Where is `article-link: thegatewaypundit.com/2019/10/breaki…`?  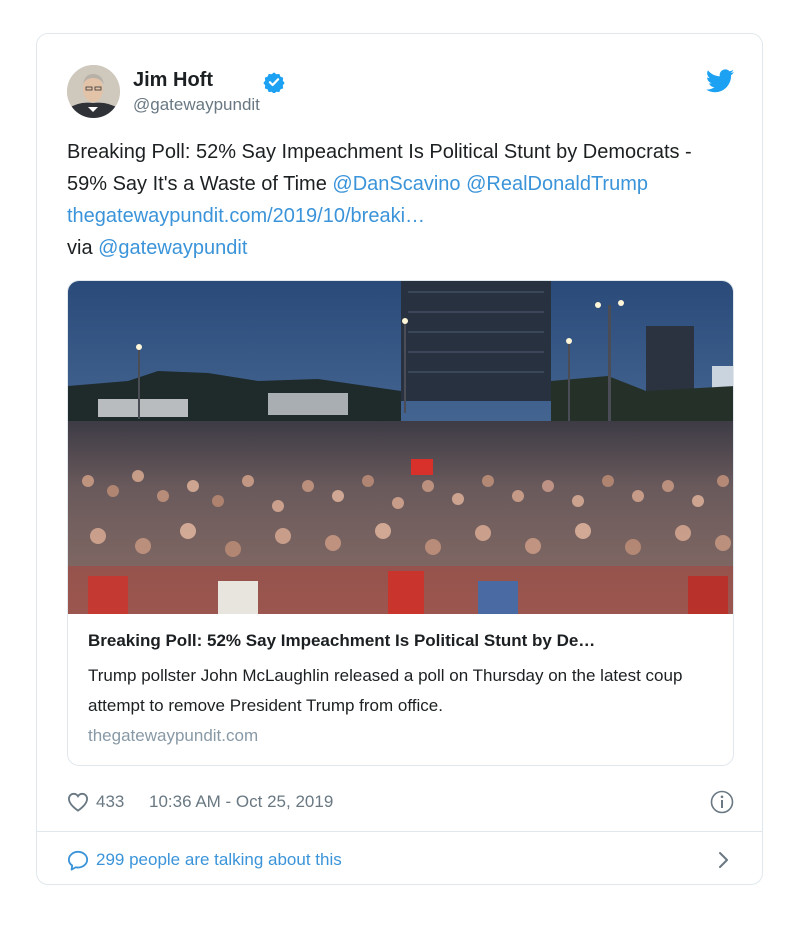 article-link: thegatewaypundit.com/2019/10/breaki… is located at coordinates (246, 216).